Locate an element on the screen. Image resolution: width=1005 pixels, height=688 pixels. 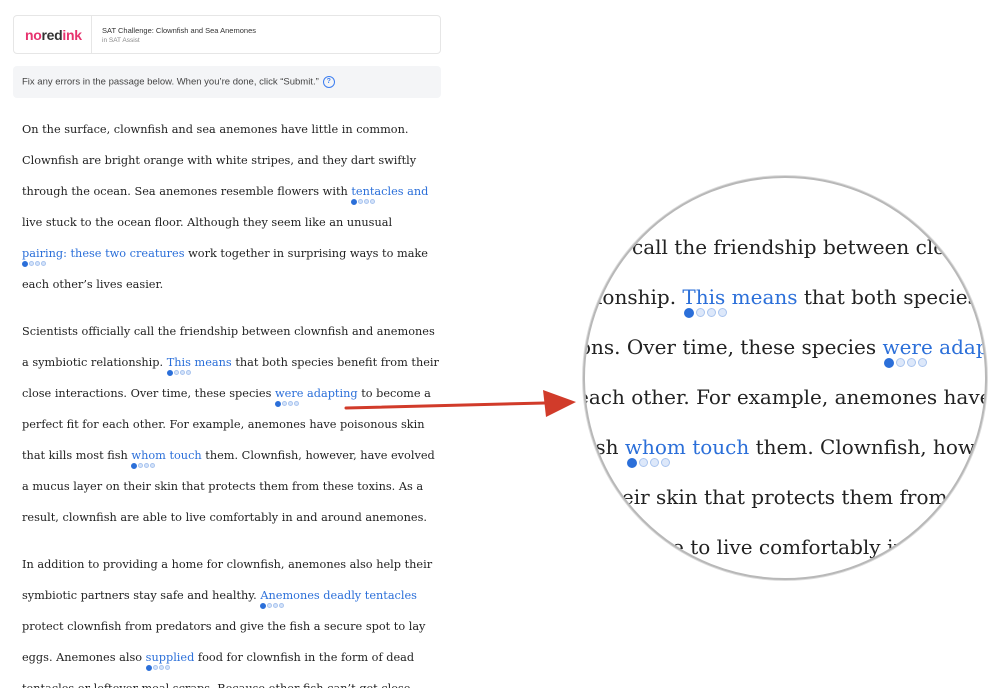
help-icon: ? is located at coordinates (328, 82).